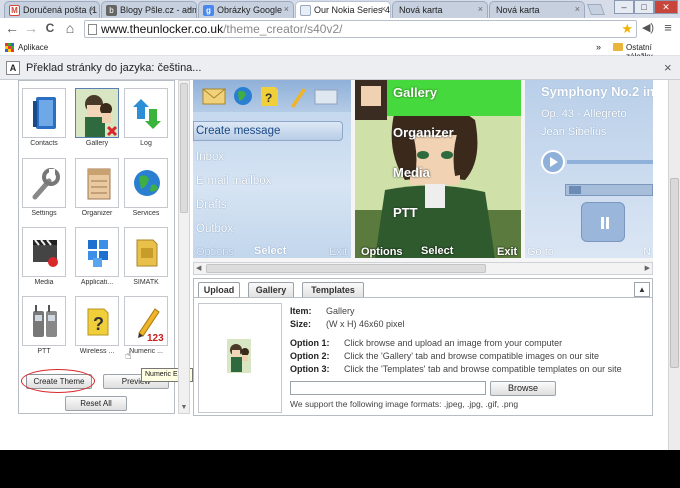 The height and width of the screenshot is (488, 680). What do you see at coordinates (184, 247) in the screenshot?
I see `panel-scrollbar: ▼` at bounding box center [184, 247].